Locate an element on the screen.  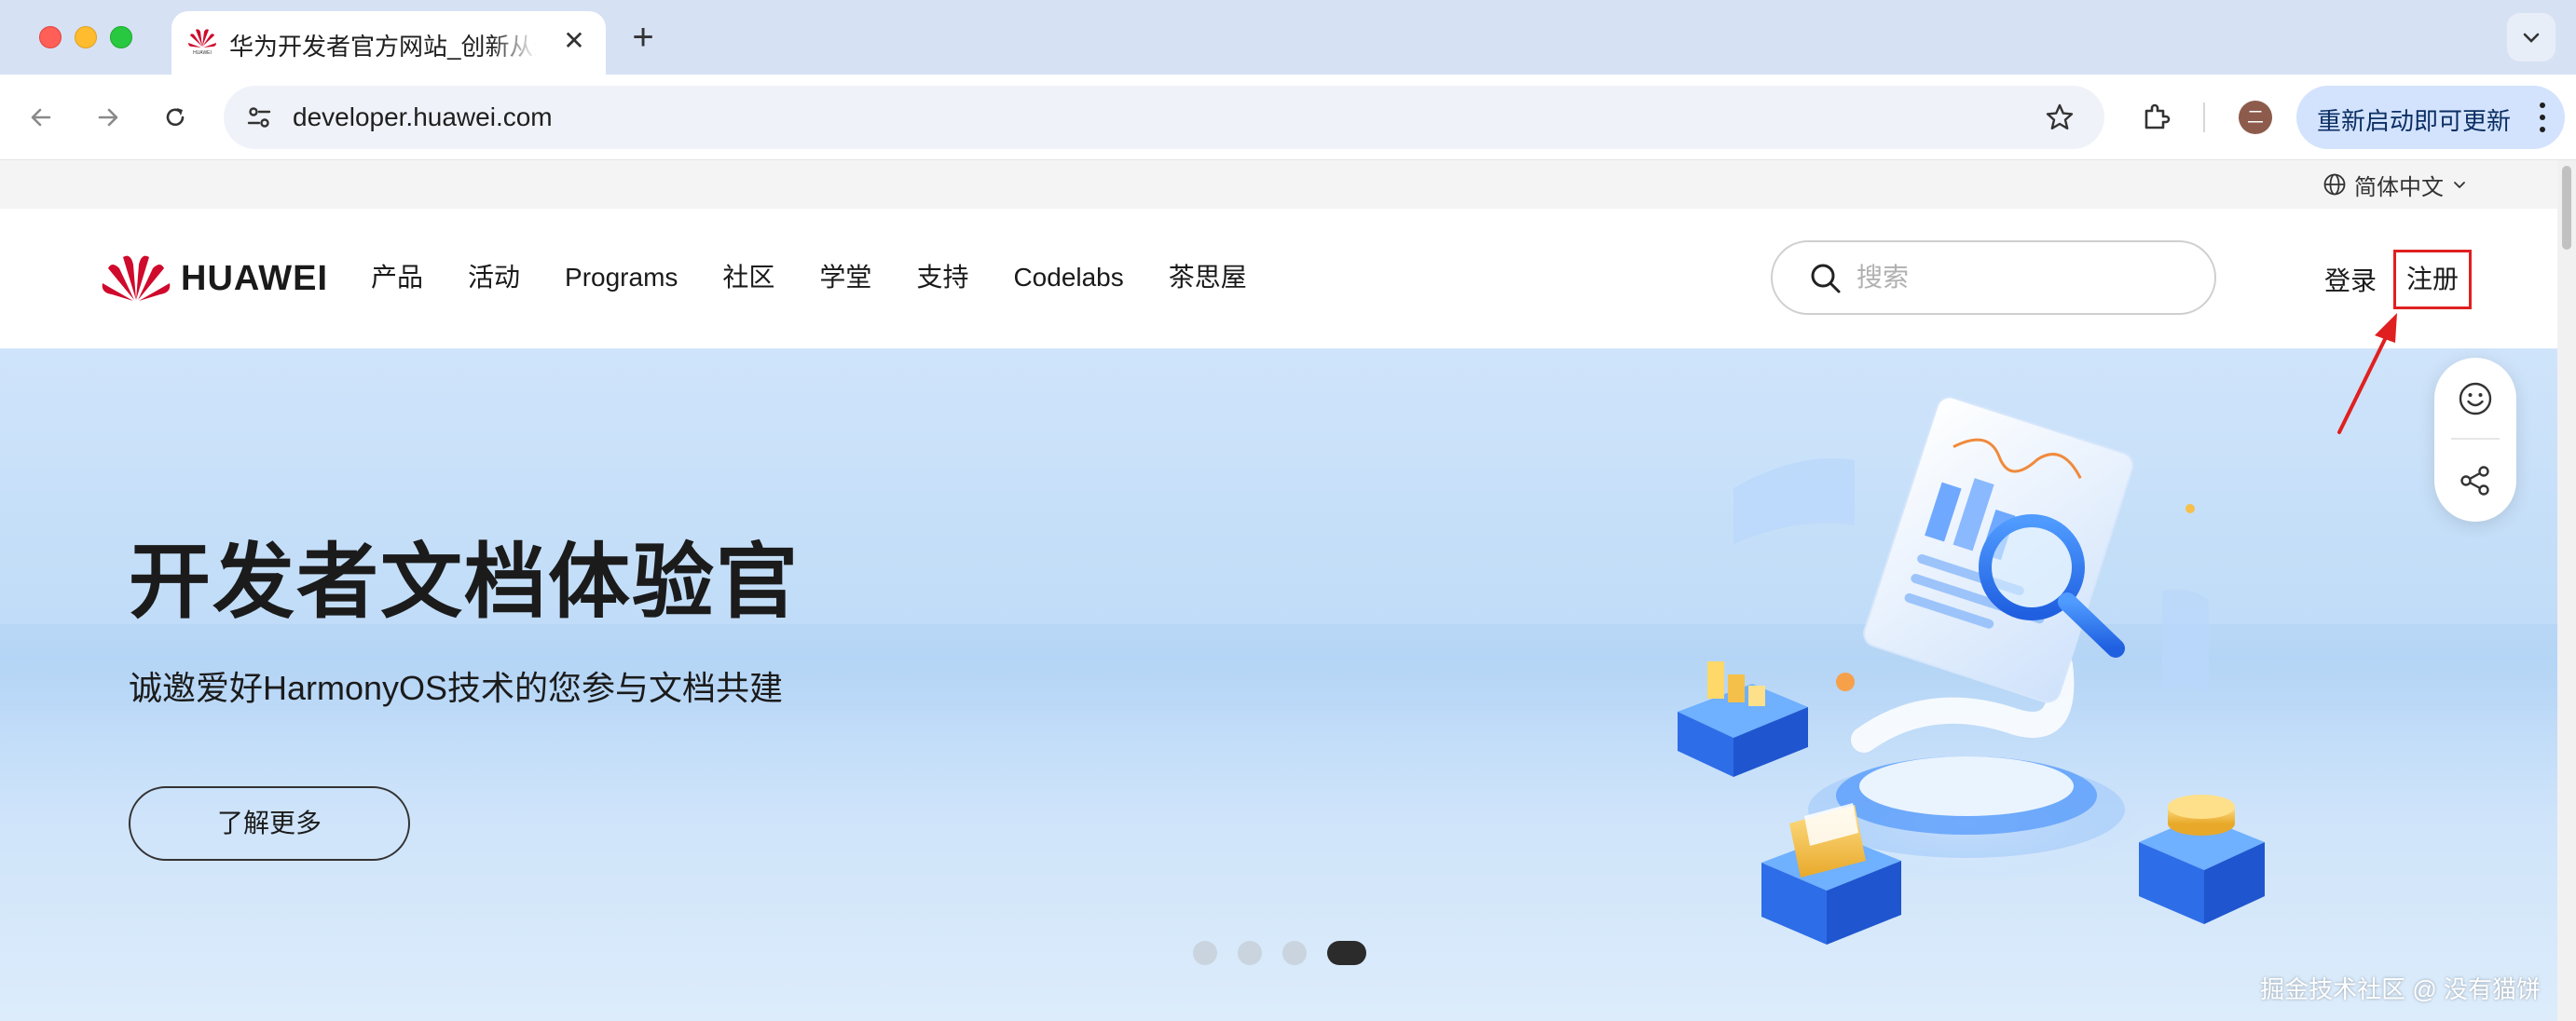
main-nav: 产品 活动 Programs 社区 学堂 支持 Codelabs 茶思屋 is located at coordinates (831, 277).